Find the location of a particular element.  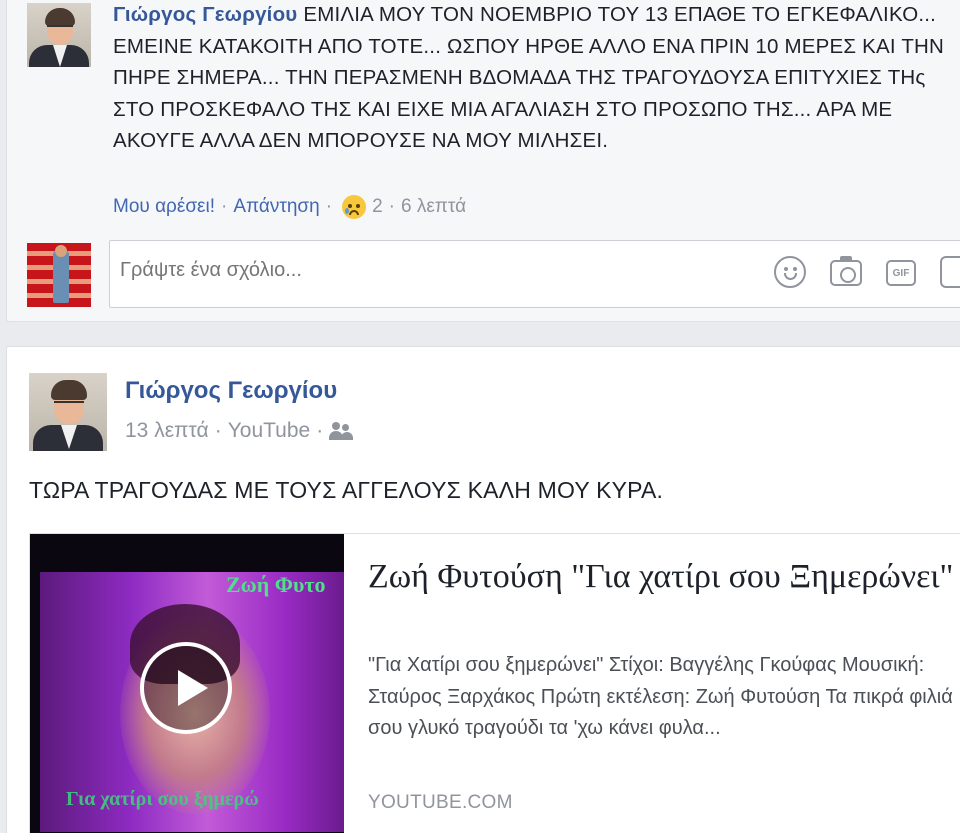

like-link: Μου αρέσει! is located at coordinates (164, 207).